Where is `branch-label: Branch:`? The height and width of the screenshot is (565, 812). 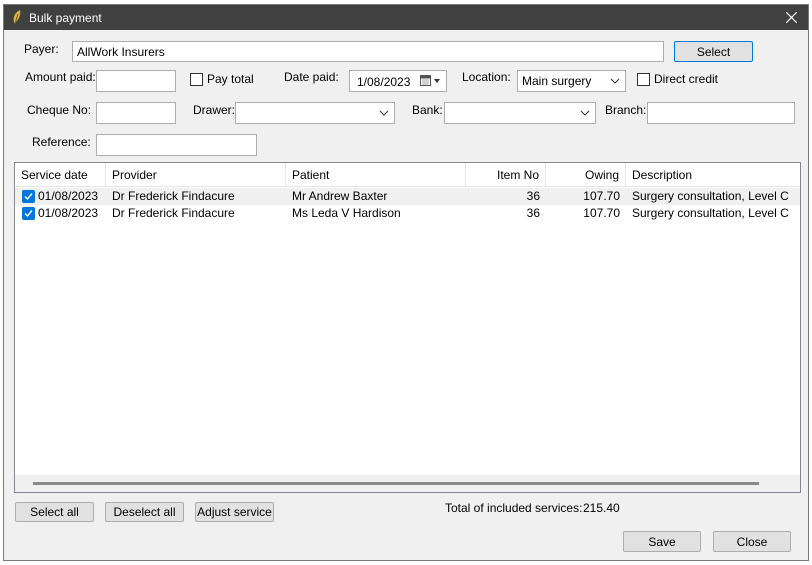 branch-label: Branch: is located at coordinates (626, 110).